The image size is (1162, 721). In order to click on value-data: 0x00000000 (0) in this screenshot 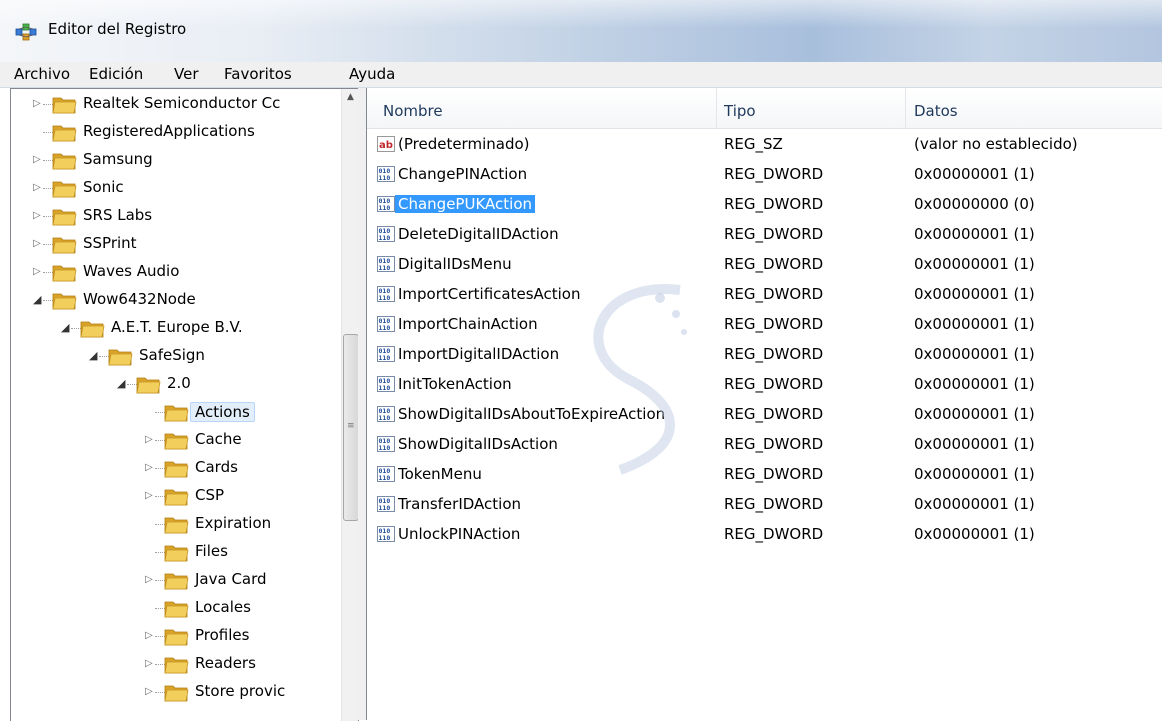, I will do `click(974, 204)`.